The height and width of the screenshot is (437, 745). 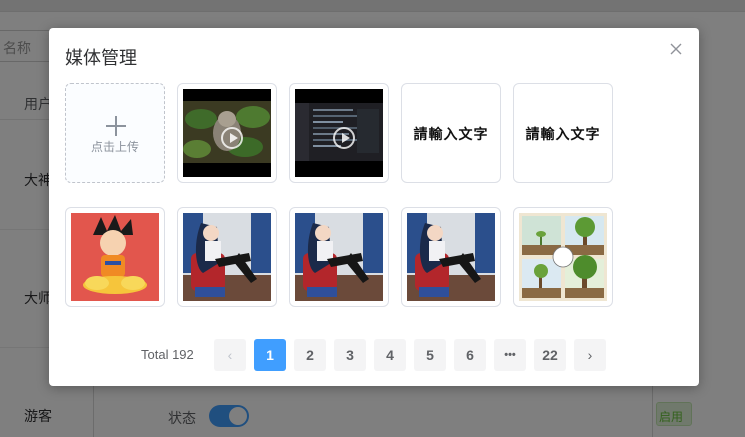 What do you see at coordinates (350, 355) in the screenshot?
I see `page-button-3: 3` at bounding box center [350, 355].